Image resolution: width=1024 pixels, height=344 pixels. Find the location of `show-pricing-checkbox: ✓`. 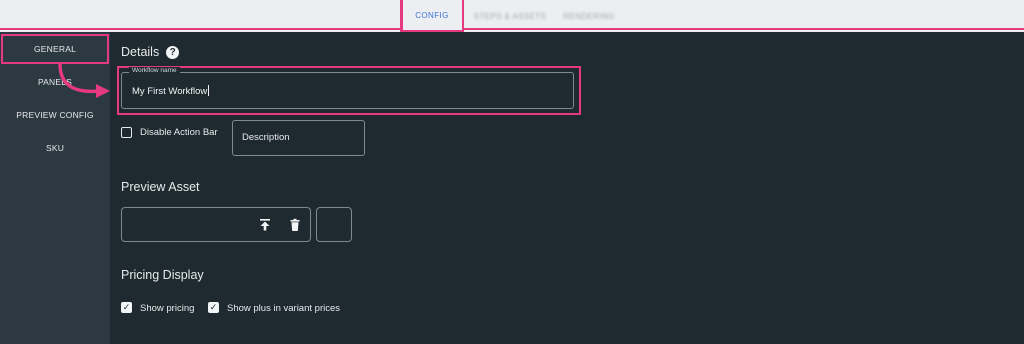

show-pricing-checkbox: ✓ is located at coordinates (126, 307).